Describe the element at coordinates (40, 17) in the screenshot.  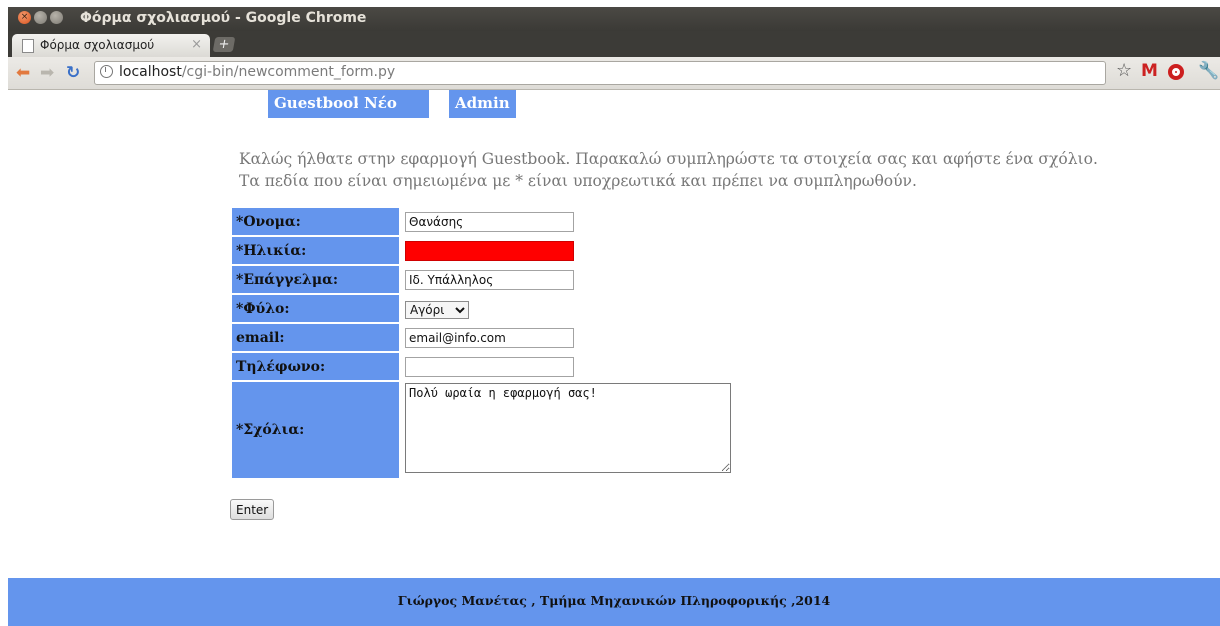
I see `minimize-window-icon` at that location.